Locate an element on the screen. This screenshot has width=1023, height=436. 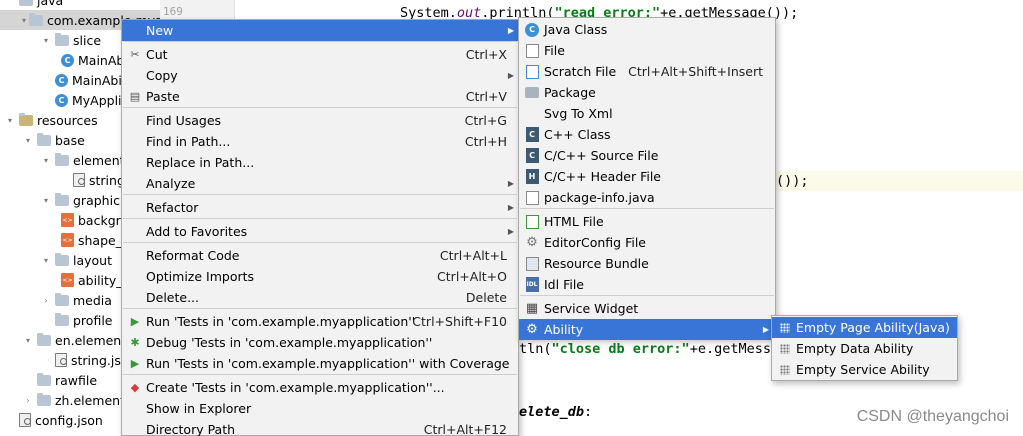
ability-template-icon is located at coordinates (785, 328).